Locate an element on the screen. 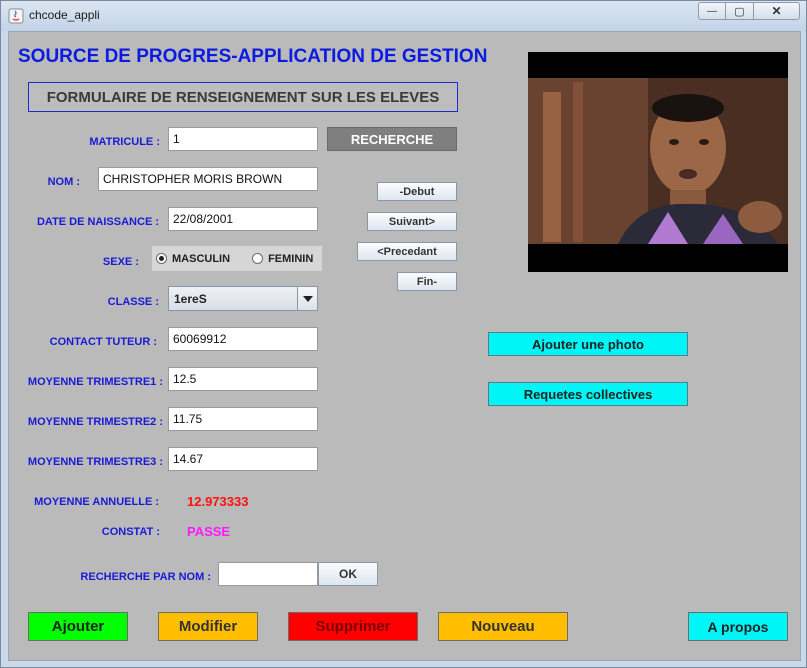 The width and height of the screenshot is (807, 668). sexe-label: SEXE : is located at coordinates (120, 262).